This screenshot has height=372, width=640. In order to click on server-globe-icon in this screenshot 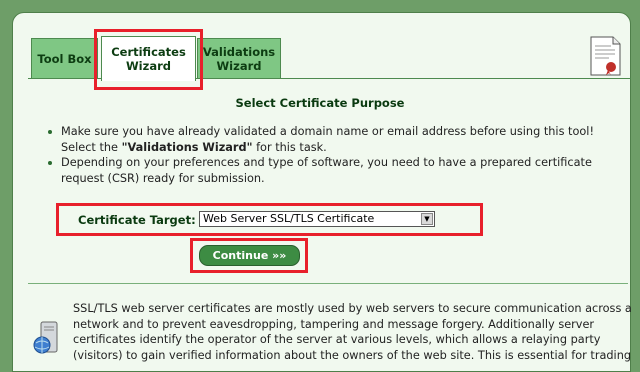, I will do `click(45, 337)`.